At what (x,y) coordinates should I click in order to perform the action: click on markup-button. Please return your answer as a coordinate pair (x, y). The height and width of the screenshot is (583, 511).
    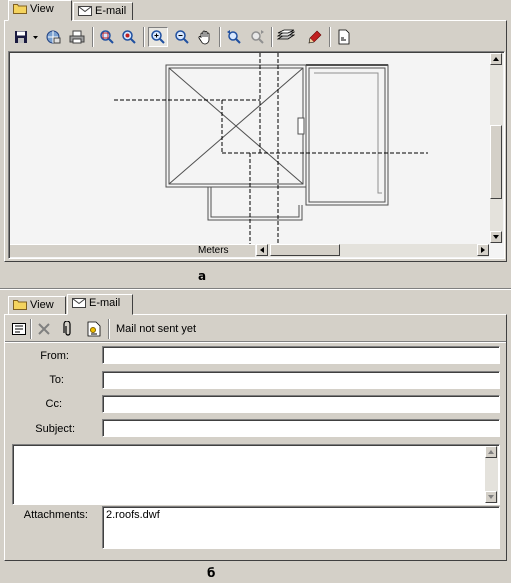
    Looking at the image, I should click on (315, 37).